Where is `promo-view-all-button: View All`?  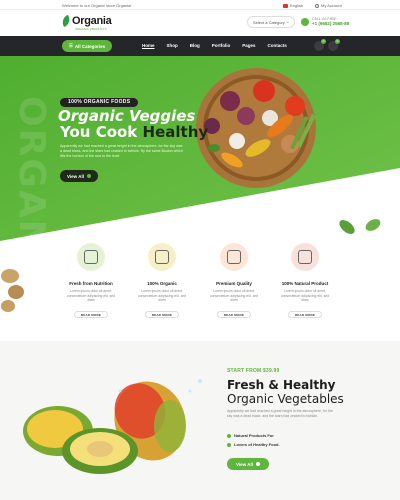
promo-view-all-button: View All is located at coordinates (248, 464).